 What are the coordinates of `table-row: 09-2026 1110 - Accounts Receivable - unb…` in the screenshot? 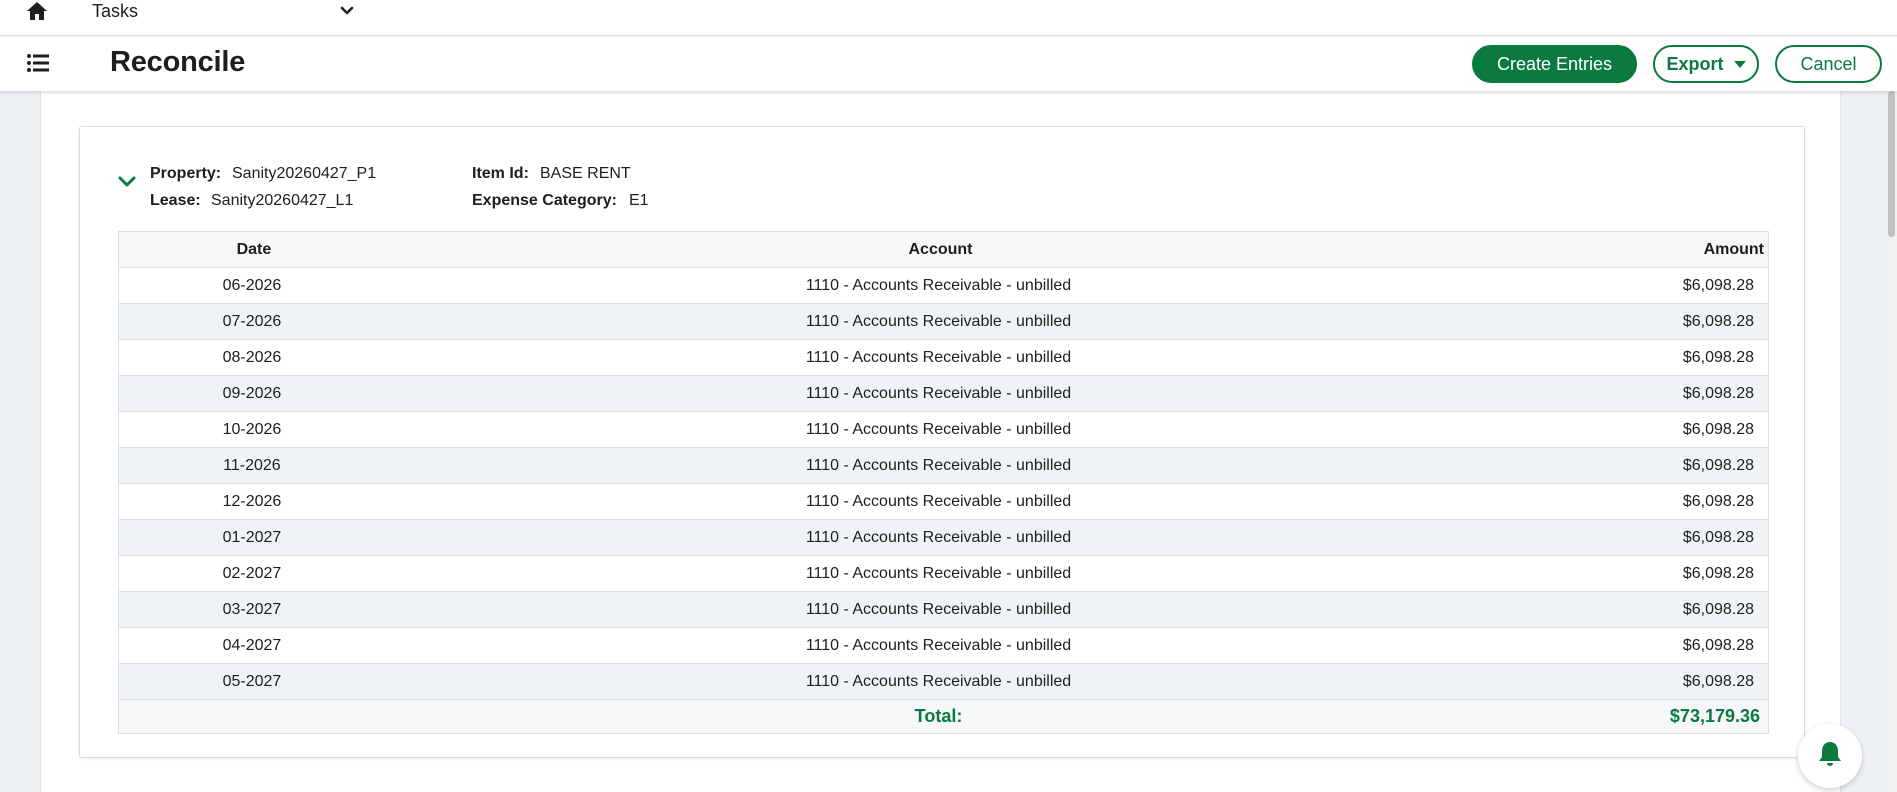 It's located at (943, 394).